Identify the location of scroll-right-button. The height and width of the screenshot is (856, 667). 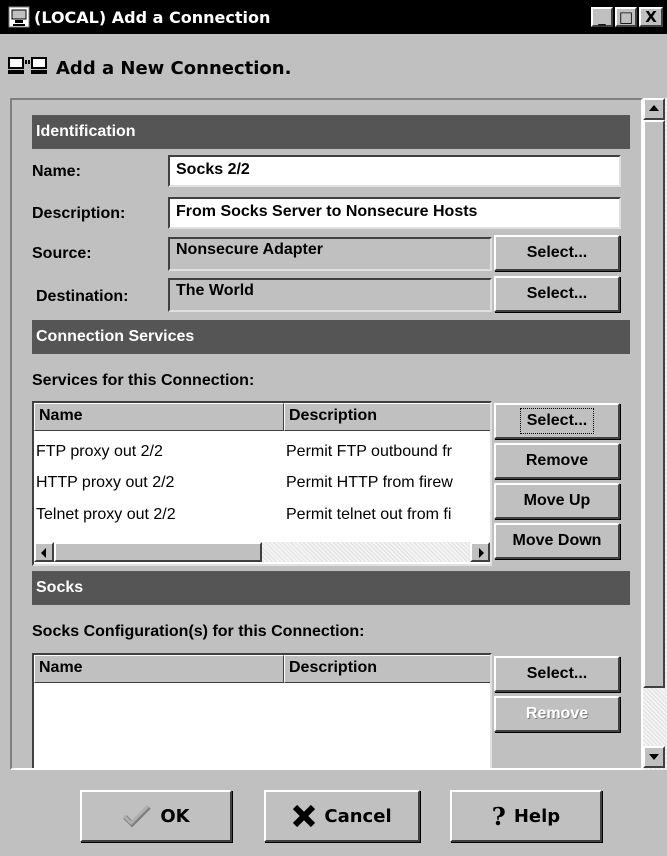
(480, 552).